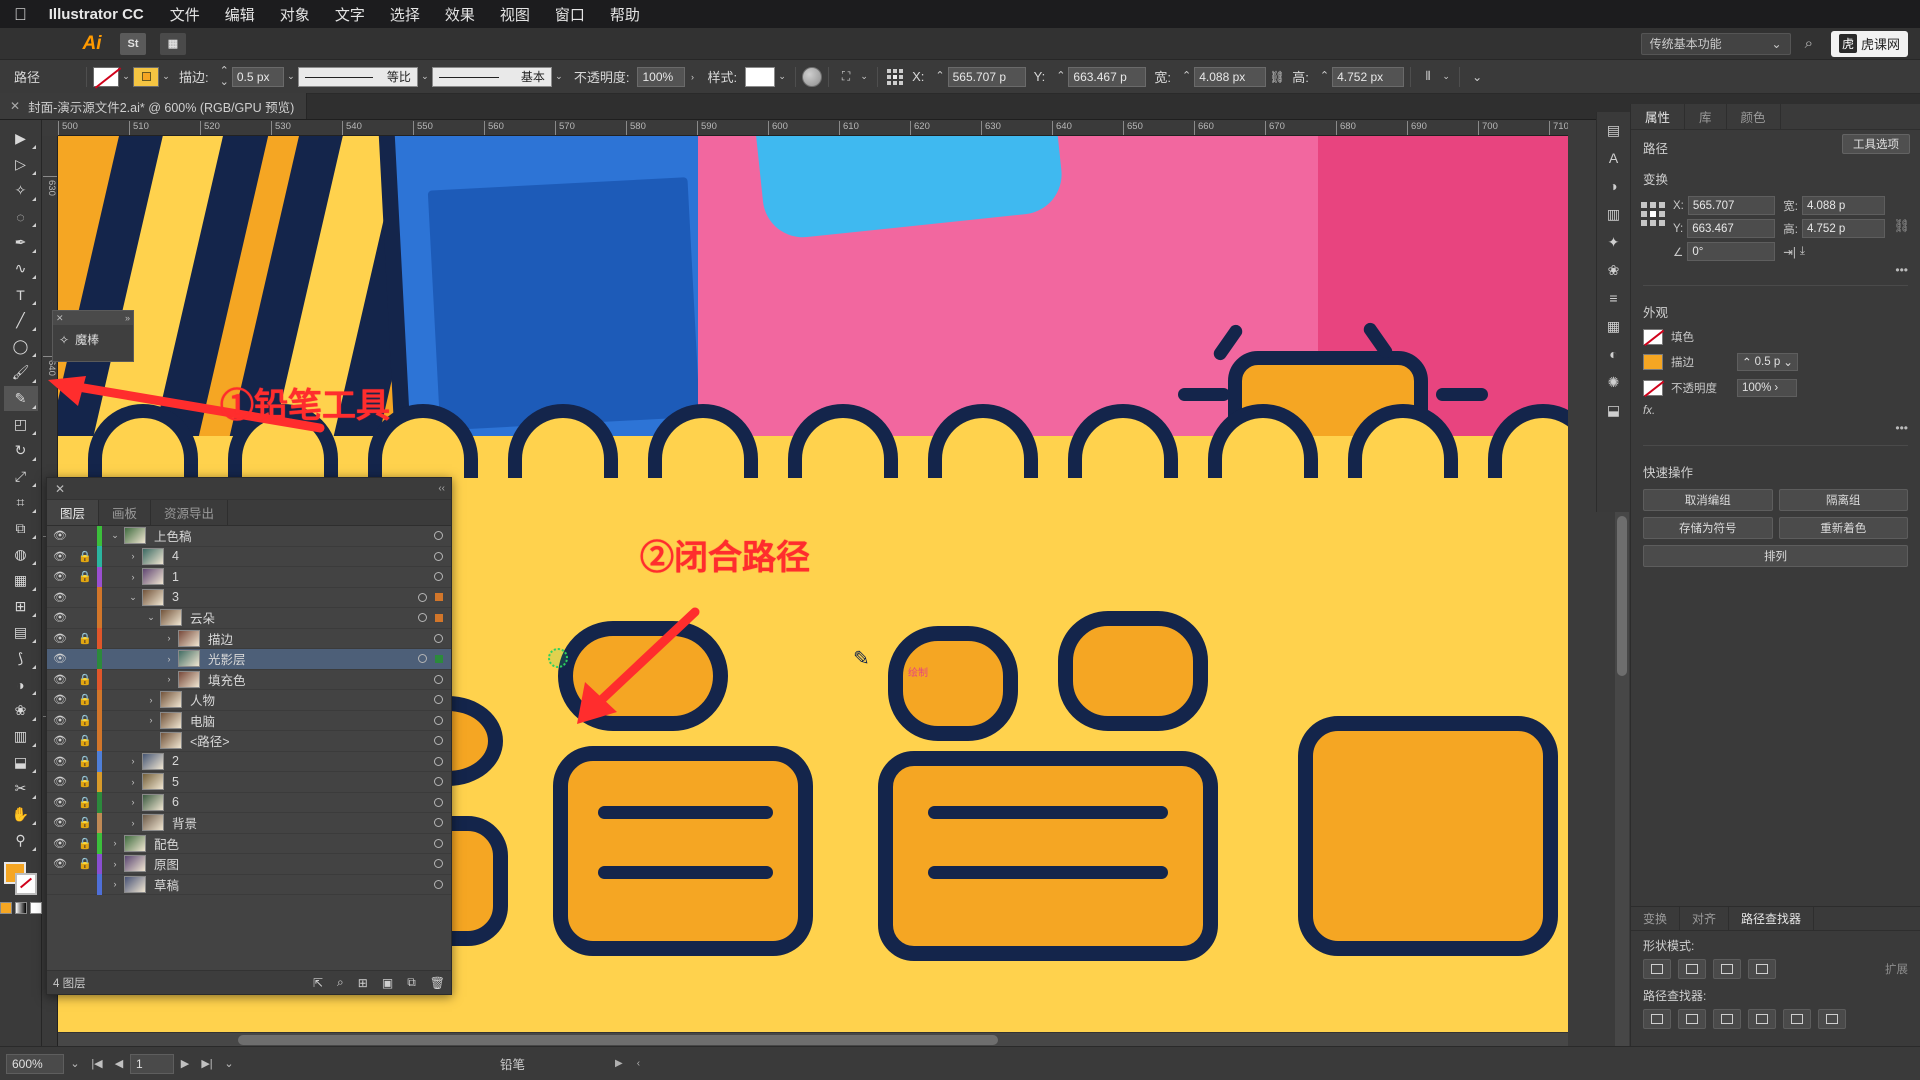  What do you see at coordinates (357, 76) in the screenshot?
I see `stroke-profile-select: 等比` at bounding box center [357, 76].